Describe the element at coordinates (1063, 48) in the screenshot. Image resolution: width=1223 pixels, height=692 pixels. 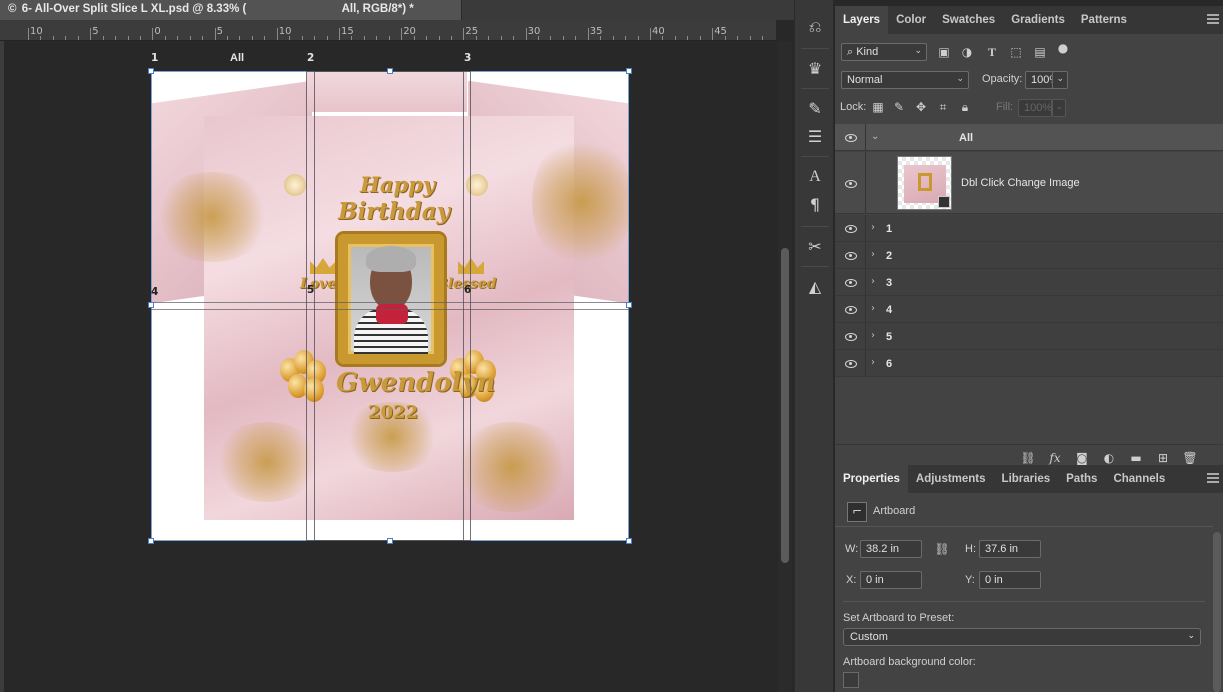
I see `filter-toggle-icon: ●` at that location.